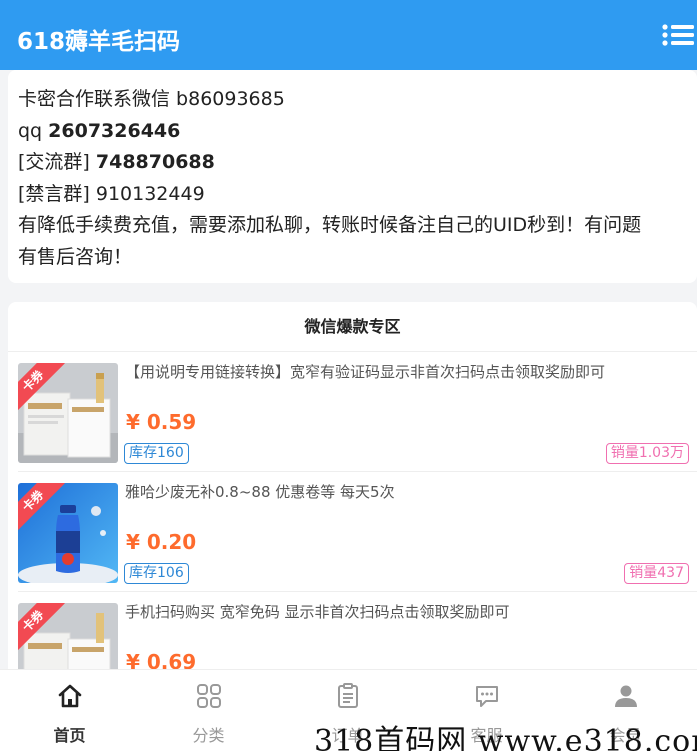 The image size is (697, 751). Describe the element at coordinates (352, 132) in the screenshot. I see `notice-line-qq: qq 2607326446` at that location.